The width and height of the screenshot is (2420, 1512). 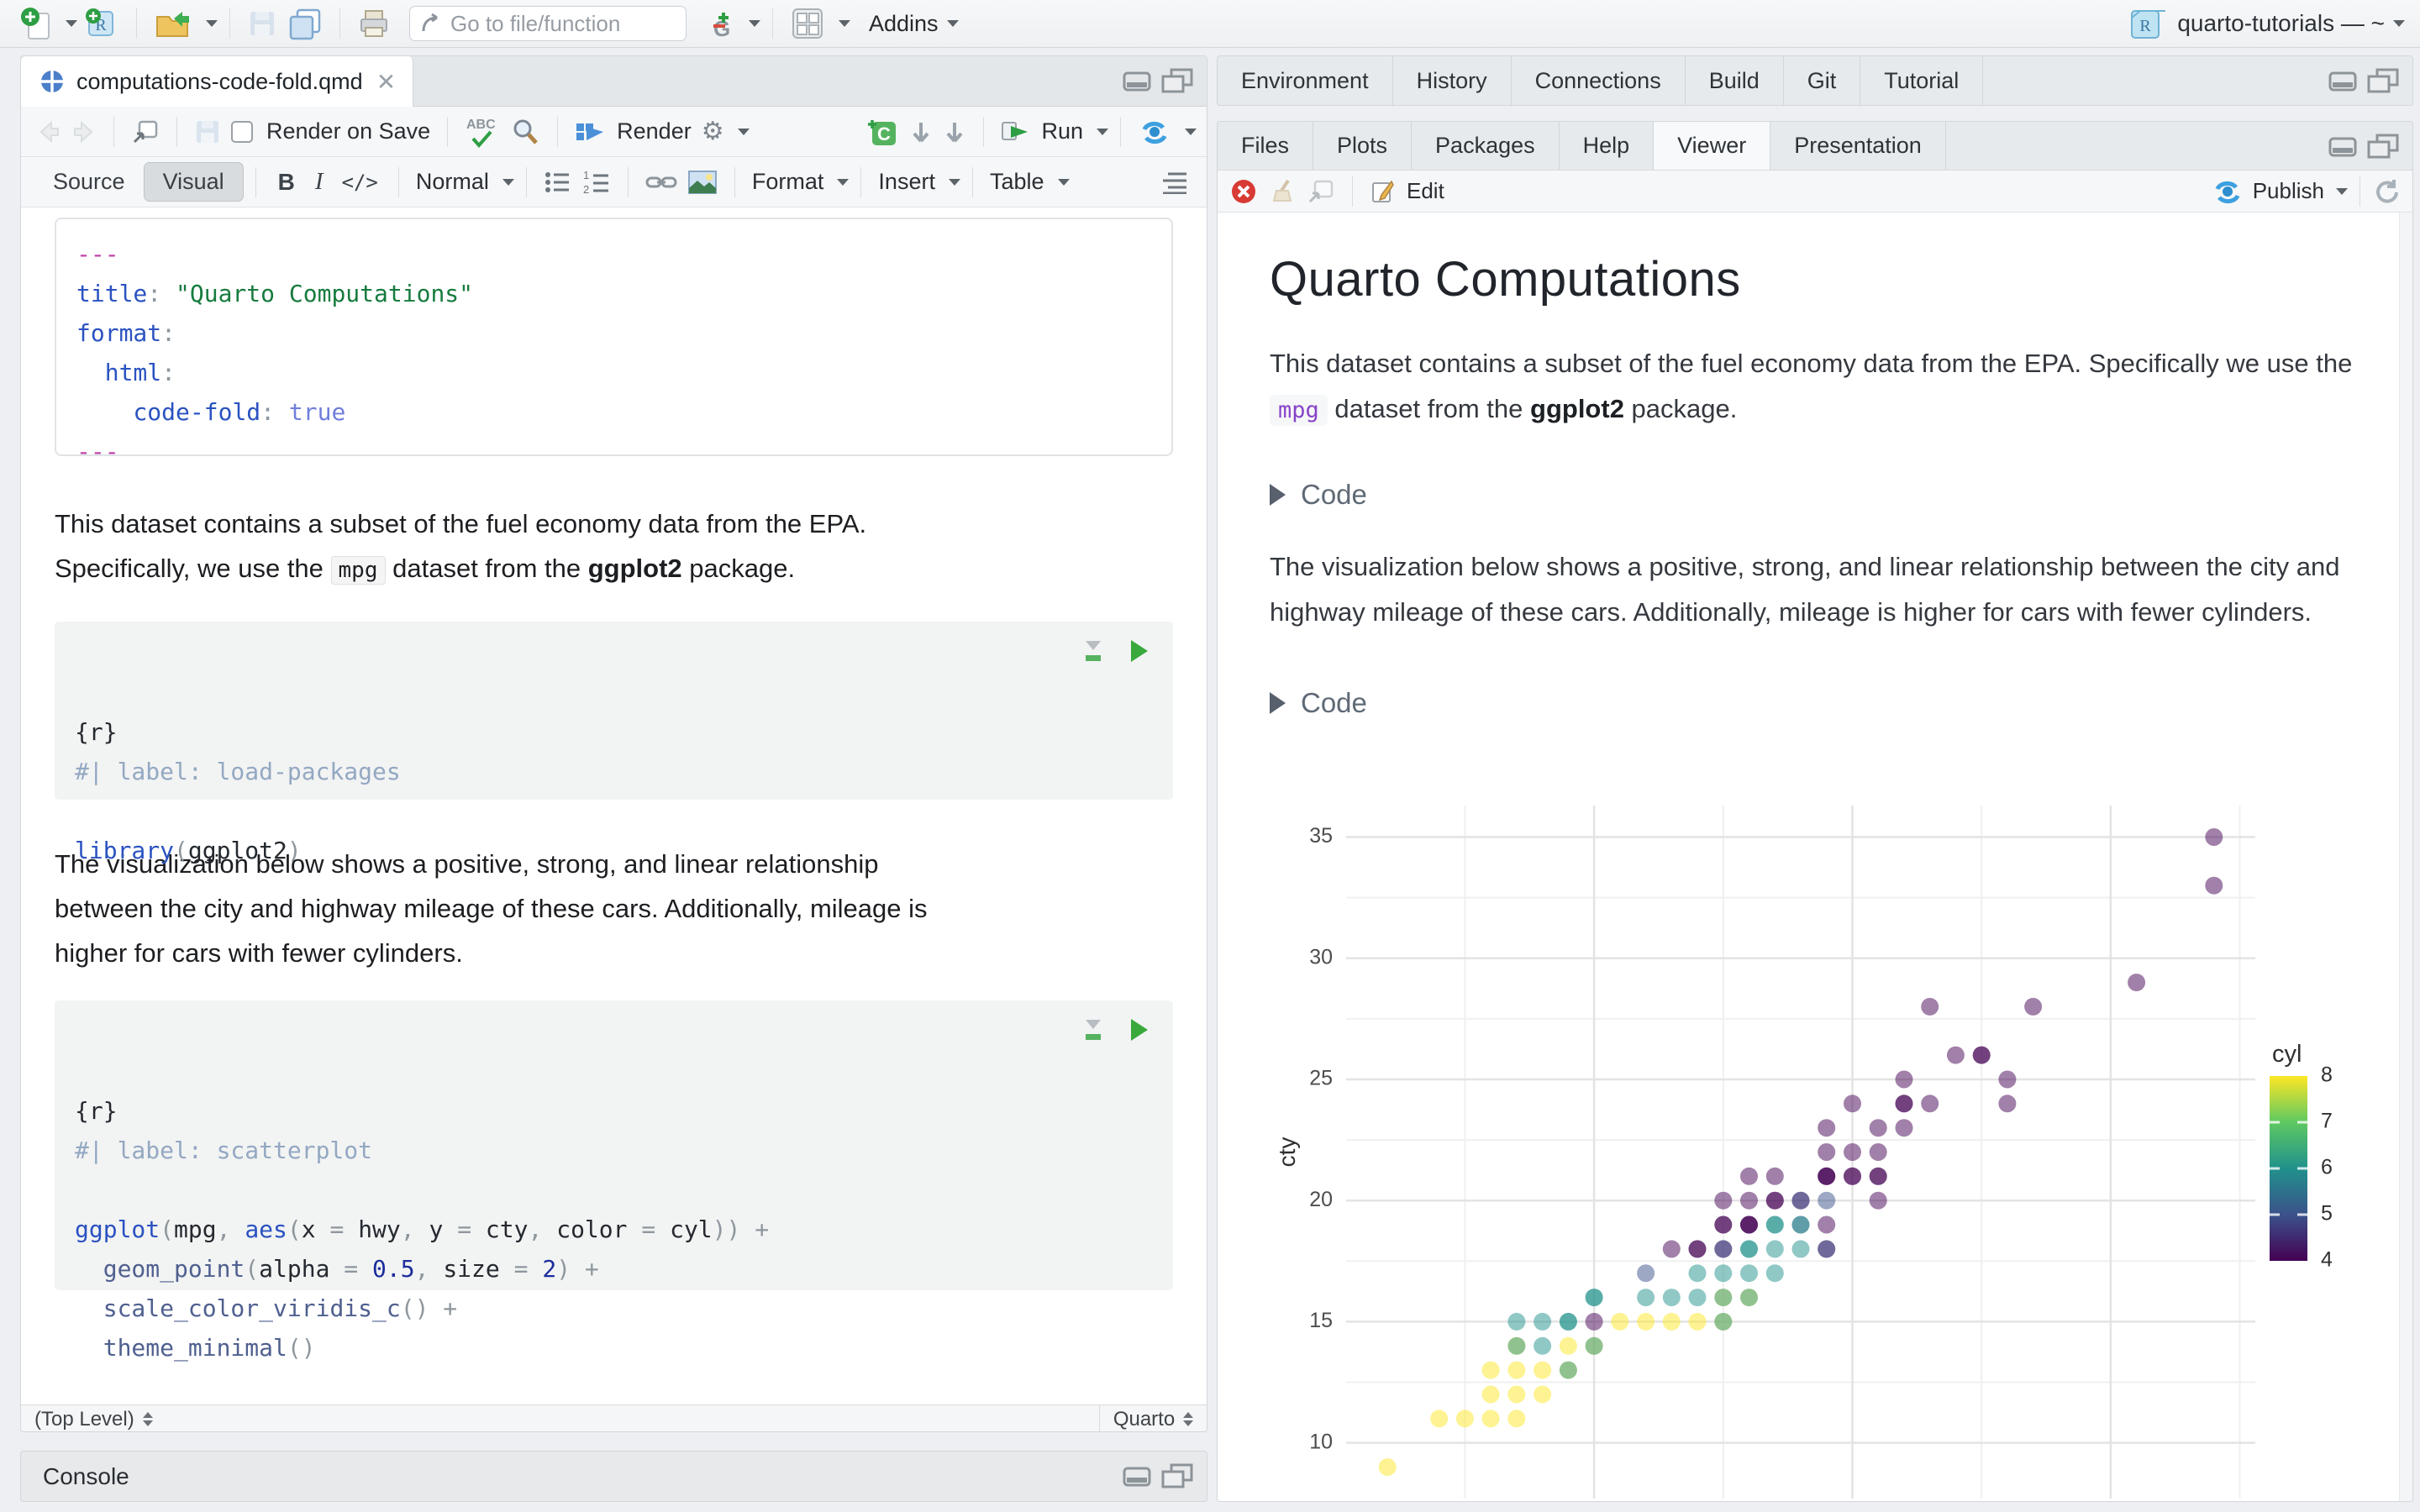 I want to click on open-file-caret, so click(x=212, y=23).